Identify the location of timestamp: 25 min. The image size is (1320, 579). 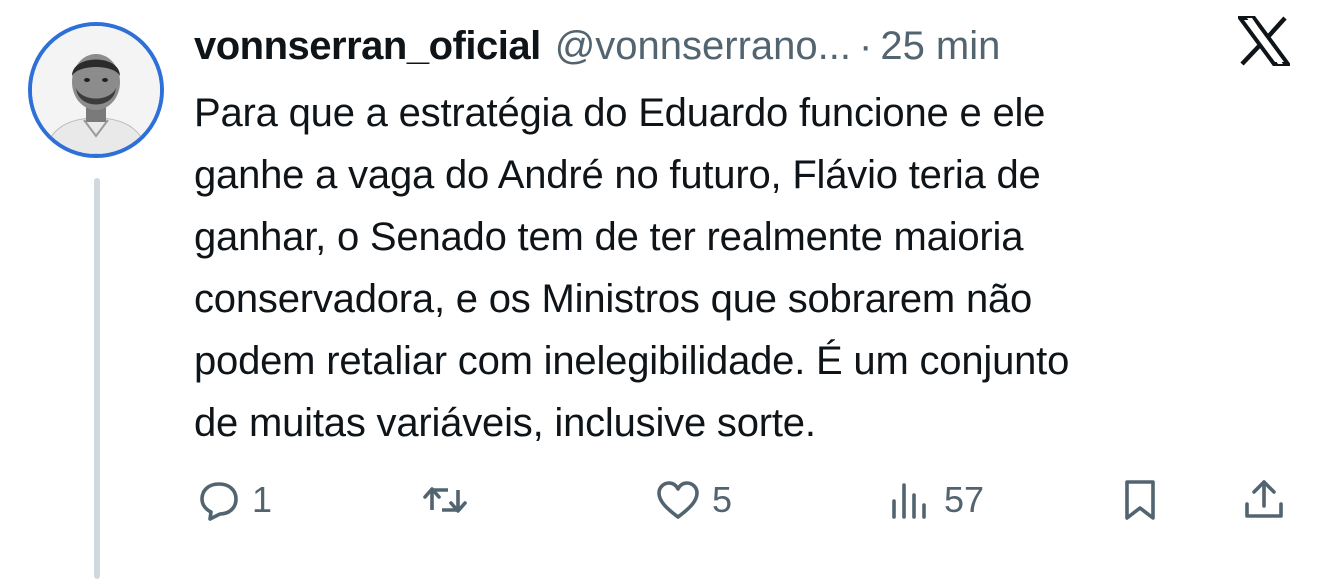
(940, 46).